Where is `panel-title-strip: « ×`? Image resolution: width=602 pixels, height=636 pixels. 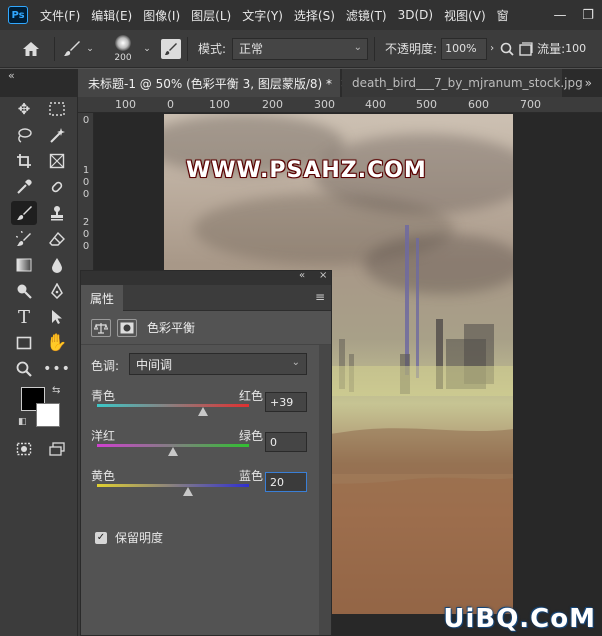 panel-title-strip: « × is located at coordinates (206, 277).